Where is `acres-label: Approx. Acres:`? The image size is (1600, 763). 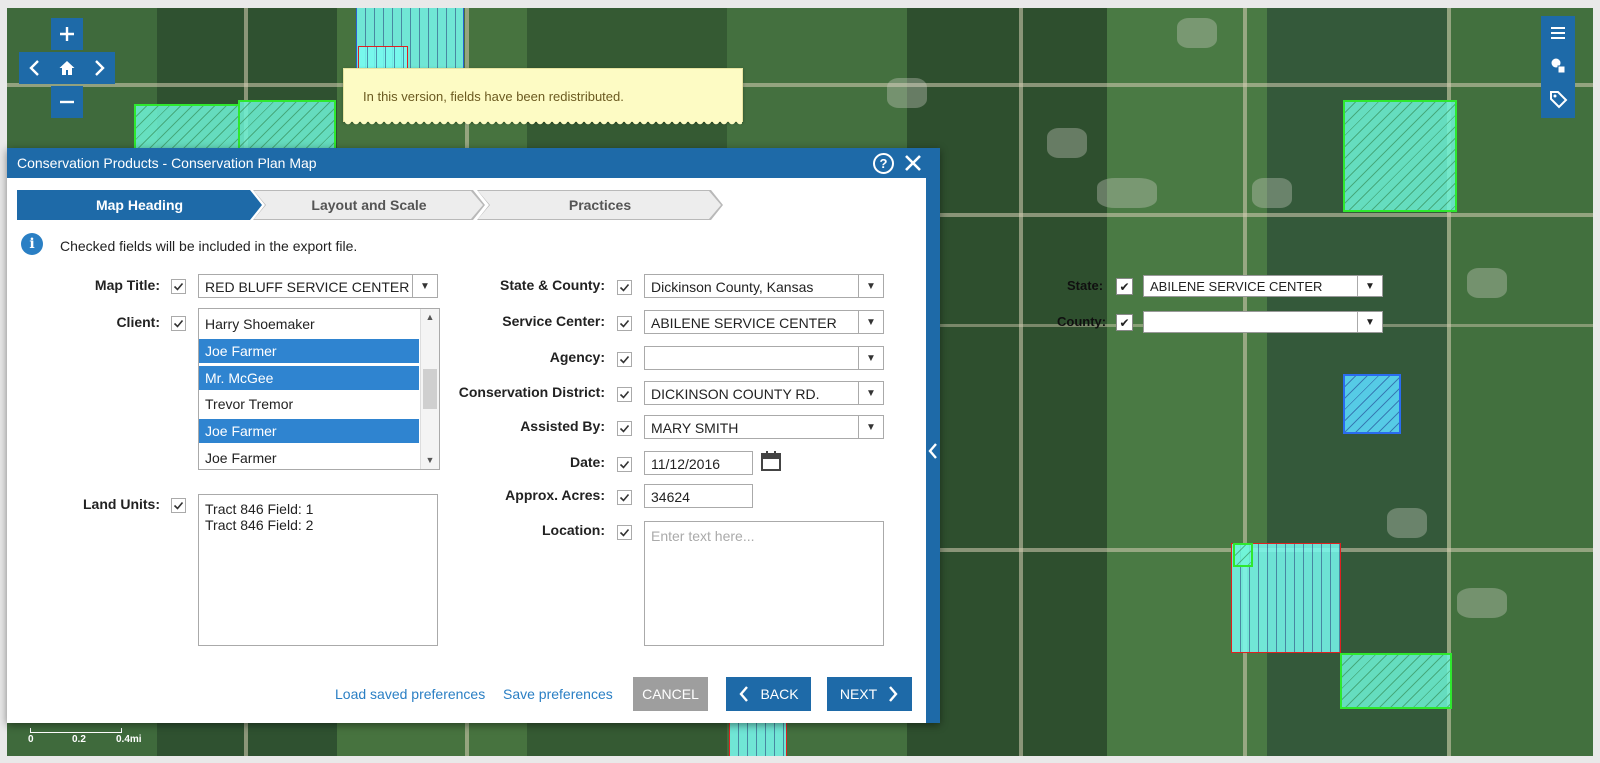
acres-label: Approx. Acres: is located at coordinates (555, 495).